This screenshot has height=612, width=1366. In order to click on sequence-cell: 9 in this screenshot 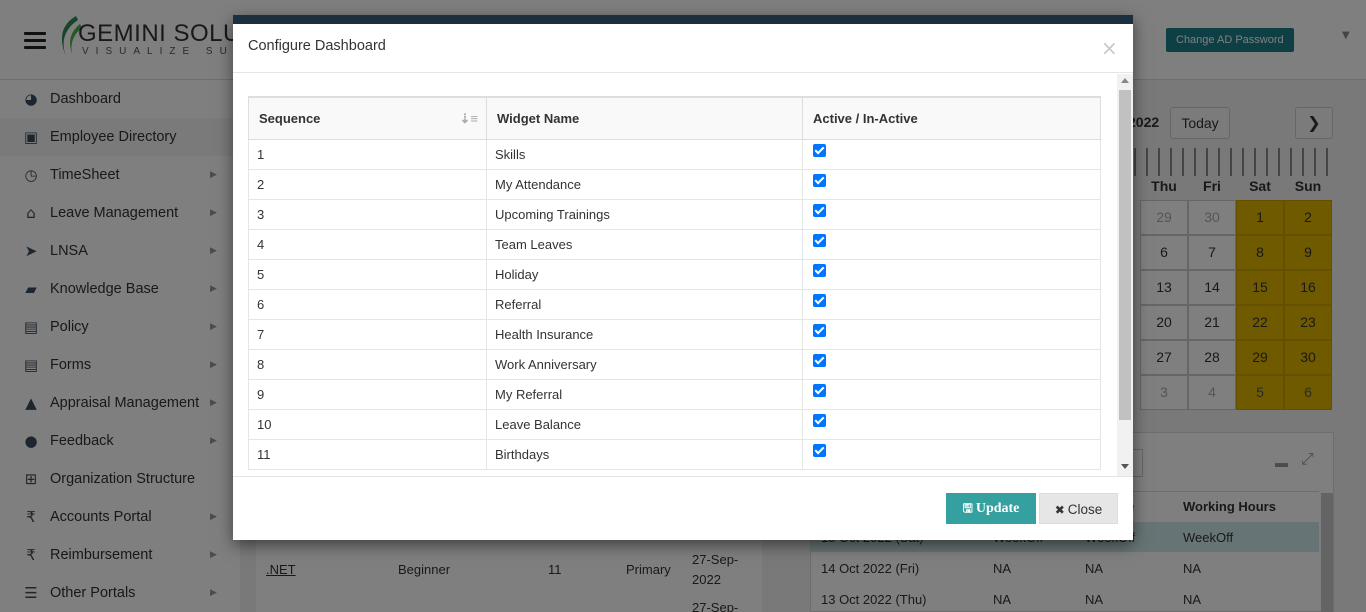, I will do `click(367, 394)`.